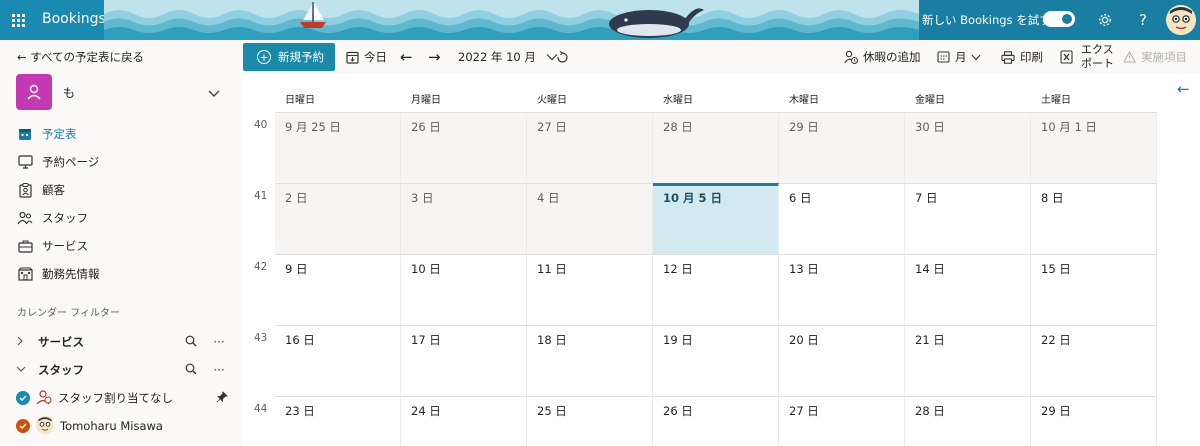 Image resolution: width=1200 pixels, height=446 pixels. I want to click on settings-button, so click(1105, 20).